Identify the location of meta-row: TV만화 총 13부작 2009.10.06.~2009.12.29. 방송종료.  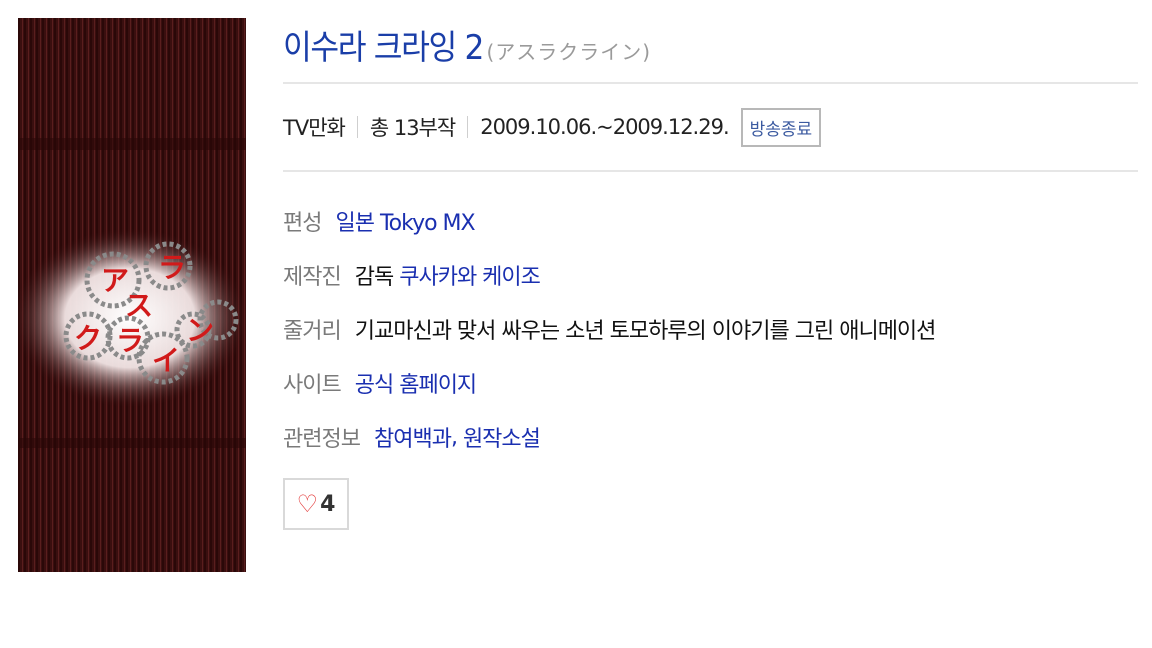
(711, 127).